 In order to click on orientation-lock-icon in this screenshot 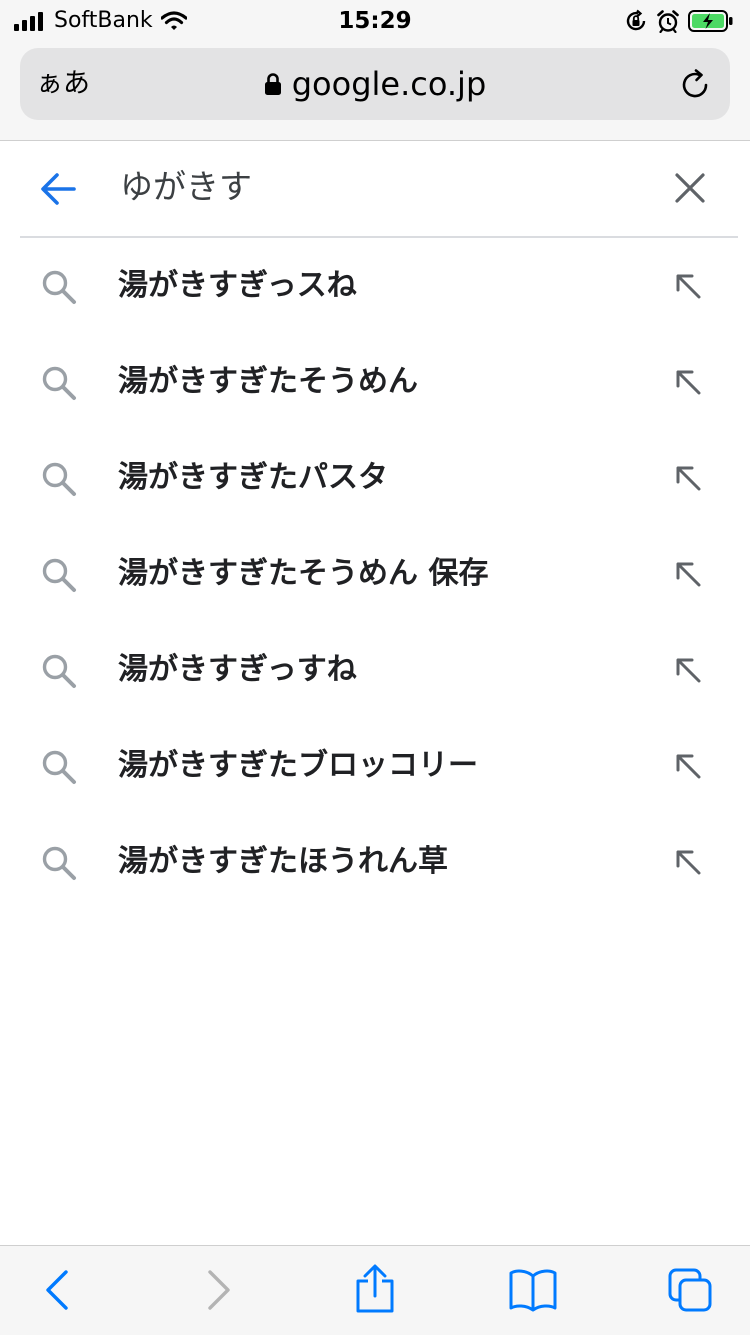, I will do `click(636, 20)`.